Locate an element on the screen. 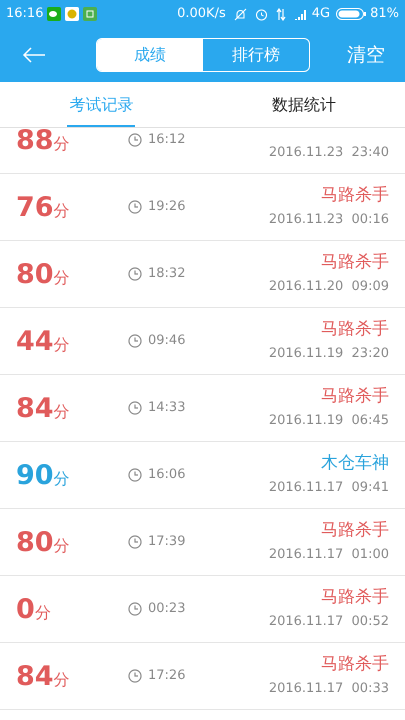 This screenshot has height=720, width=405. tab: 数据统计 is located at coordinates (303, 104).